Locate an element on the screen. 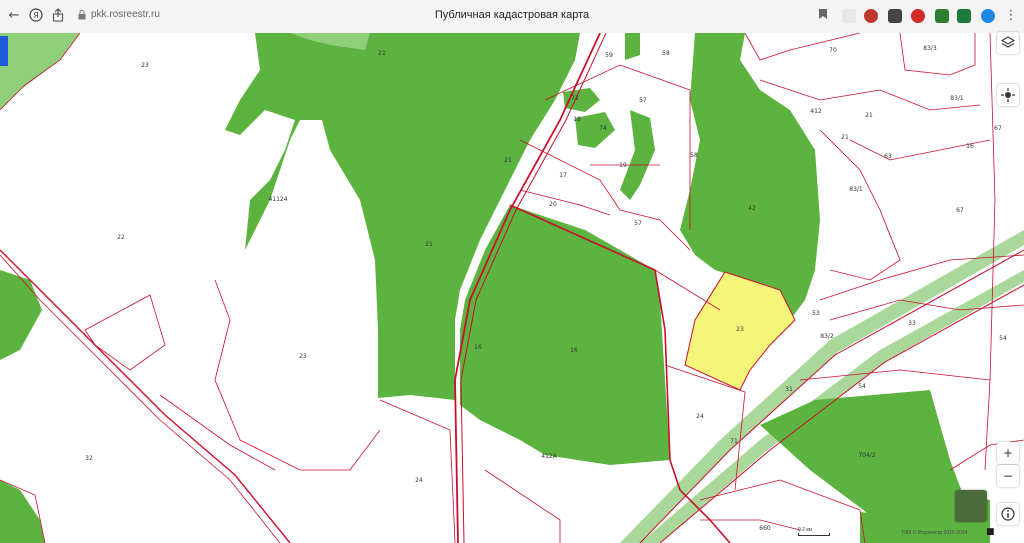  parcel-label: 71 is located at coordinates (734, 441).